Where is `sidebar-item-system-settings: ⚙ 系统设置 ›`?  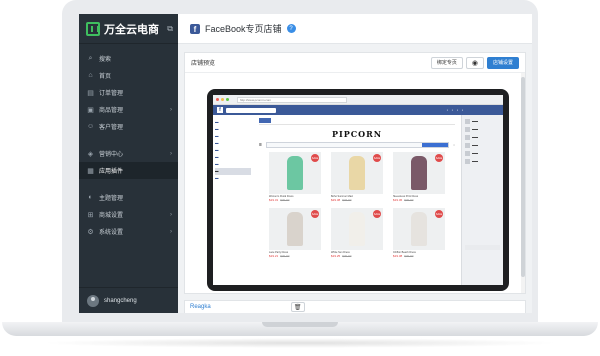
sidebar-item-system-settings: ⚙ 系统设置 › is located at coordinates (128, 231).